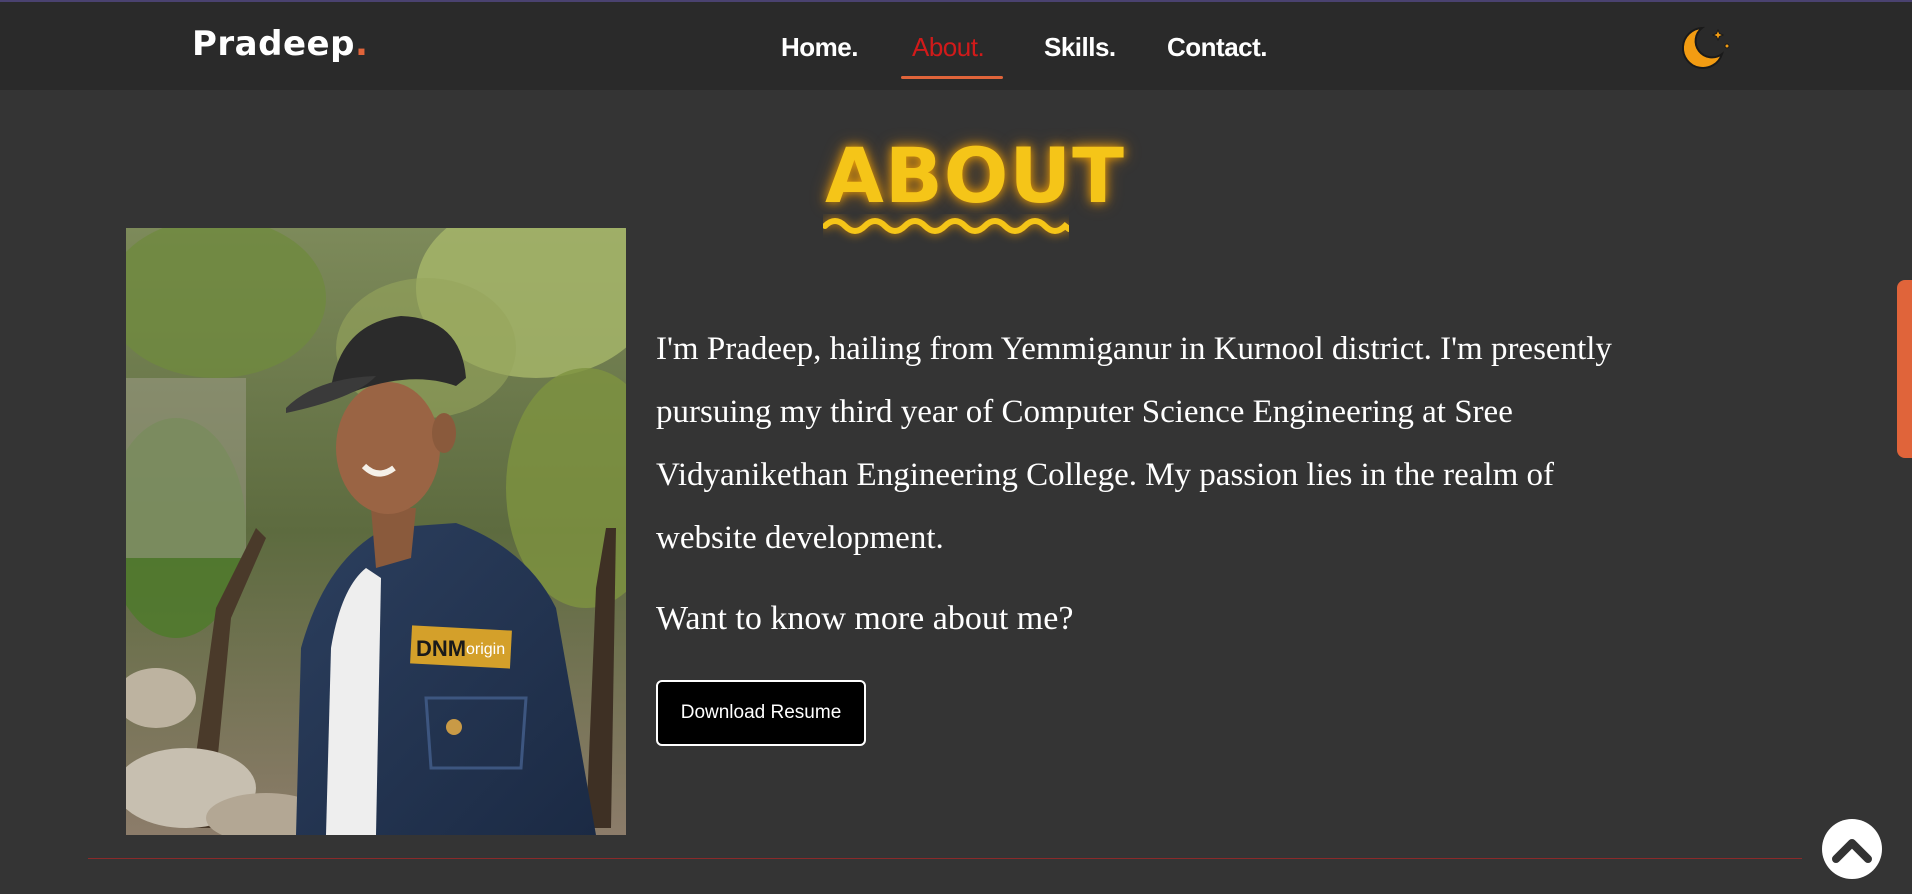 This screenshot has height=894, width=1912. What do you see at coordinates (948, 47) in the screenshot?
I see `nav-about: About.` at bounding box center [948, 47].